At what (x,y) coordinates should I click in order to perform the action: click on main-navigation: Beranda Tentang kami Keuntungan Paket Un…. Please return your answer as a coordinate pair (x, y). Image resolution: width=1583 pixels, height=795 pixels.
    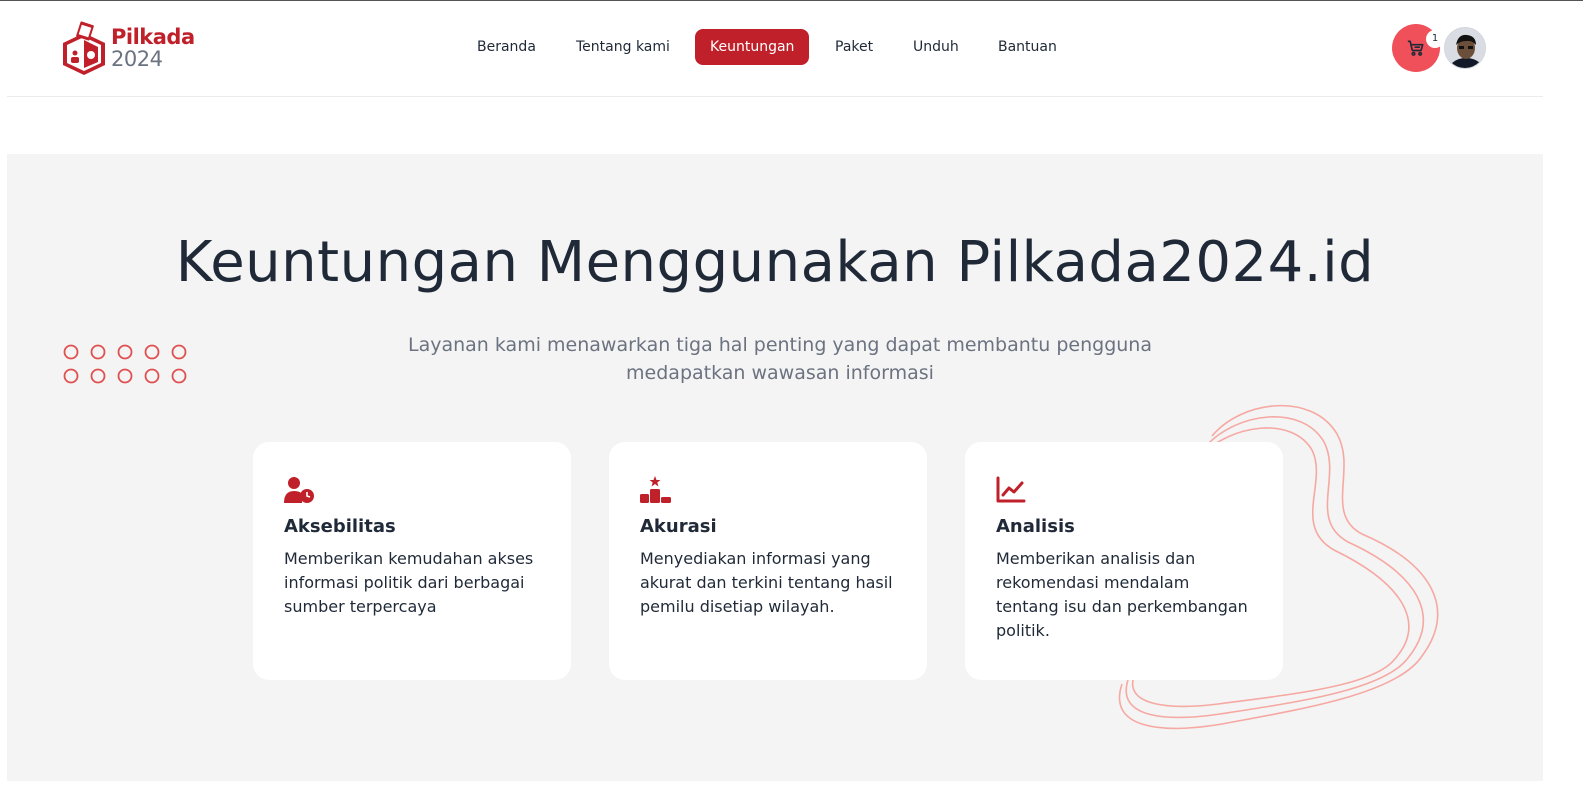
    Looking at the image, I should click on (775, 47).